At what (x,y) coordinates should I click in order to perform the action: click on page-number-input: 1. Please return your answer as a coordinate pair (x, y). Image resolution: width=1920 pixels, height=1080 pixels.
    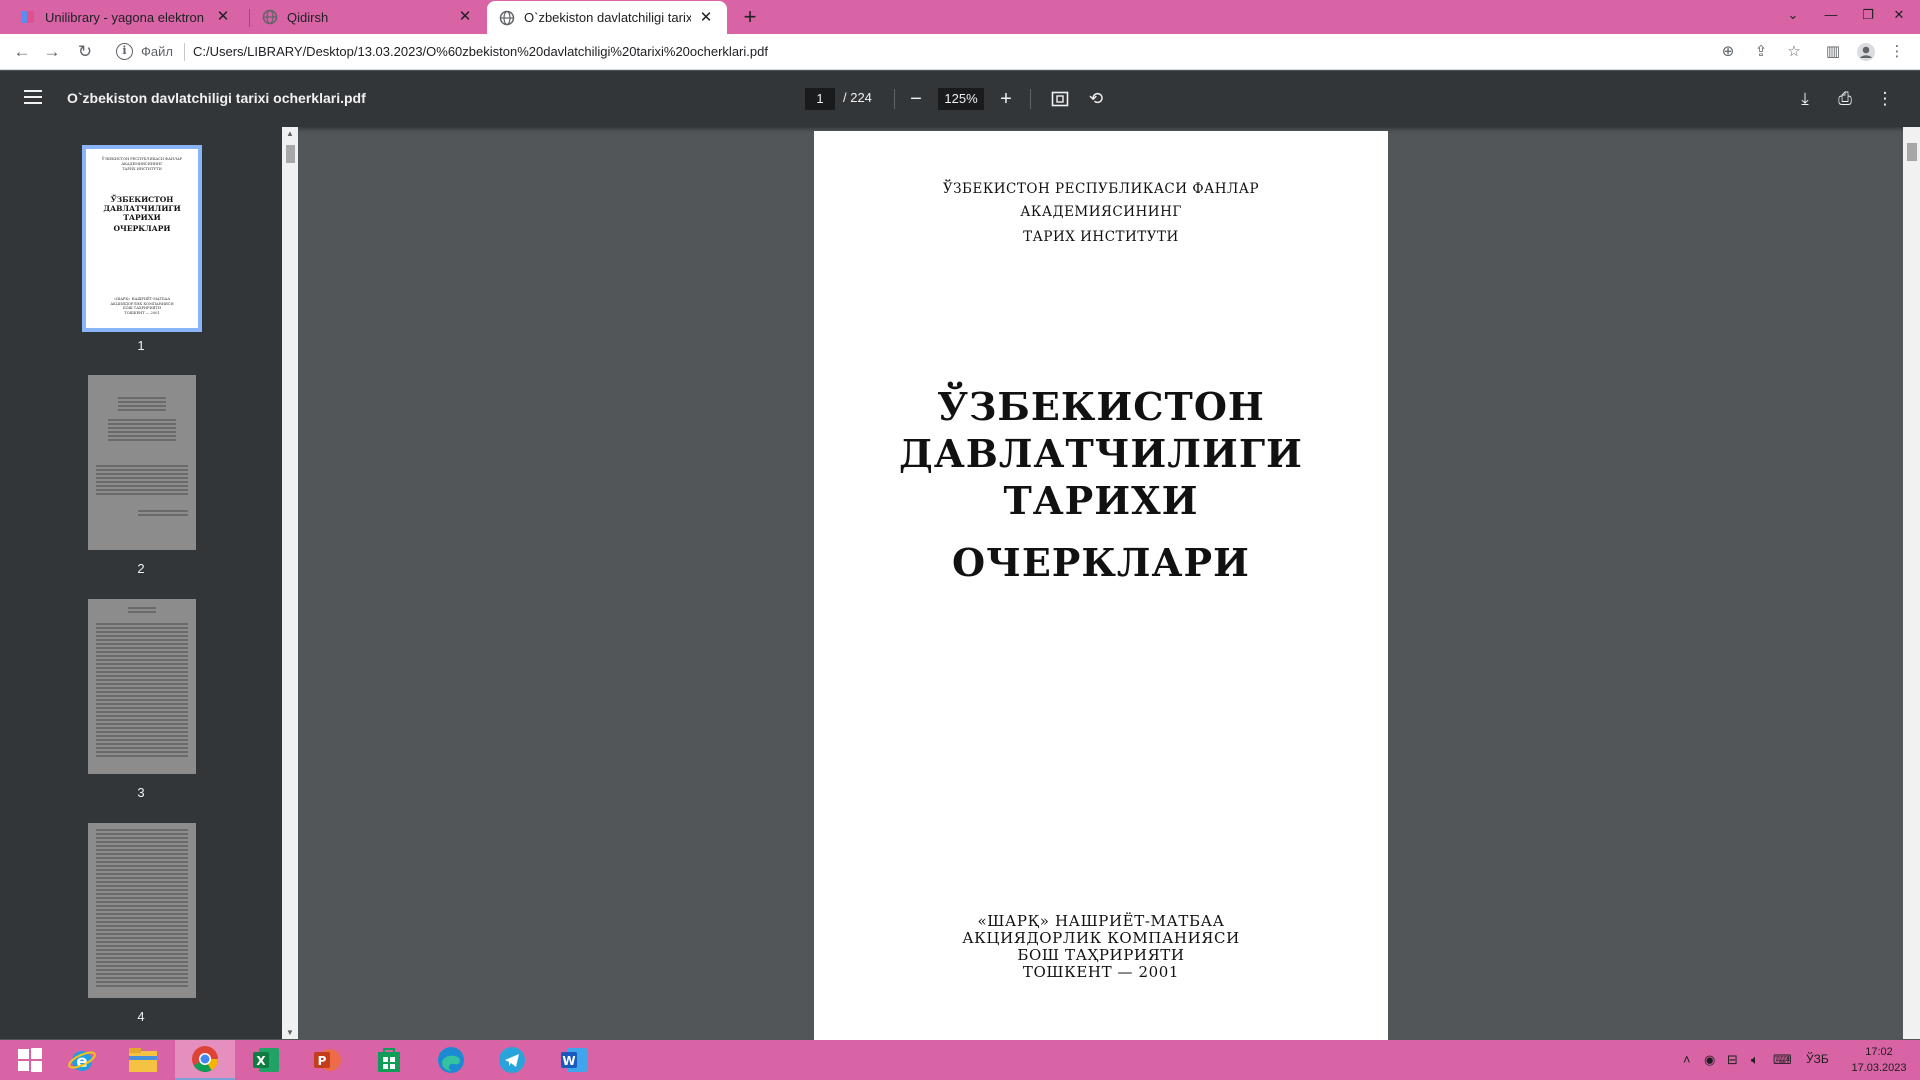
    Looking at the image, I should click on (820, 99).